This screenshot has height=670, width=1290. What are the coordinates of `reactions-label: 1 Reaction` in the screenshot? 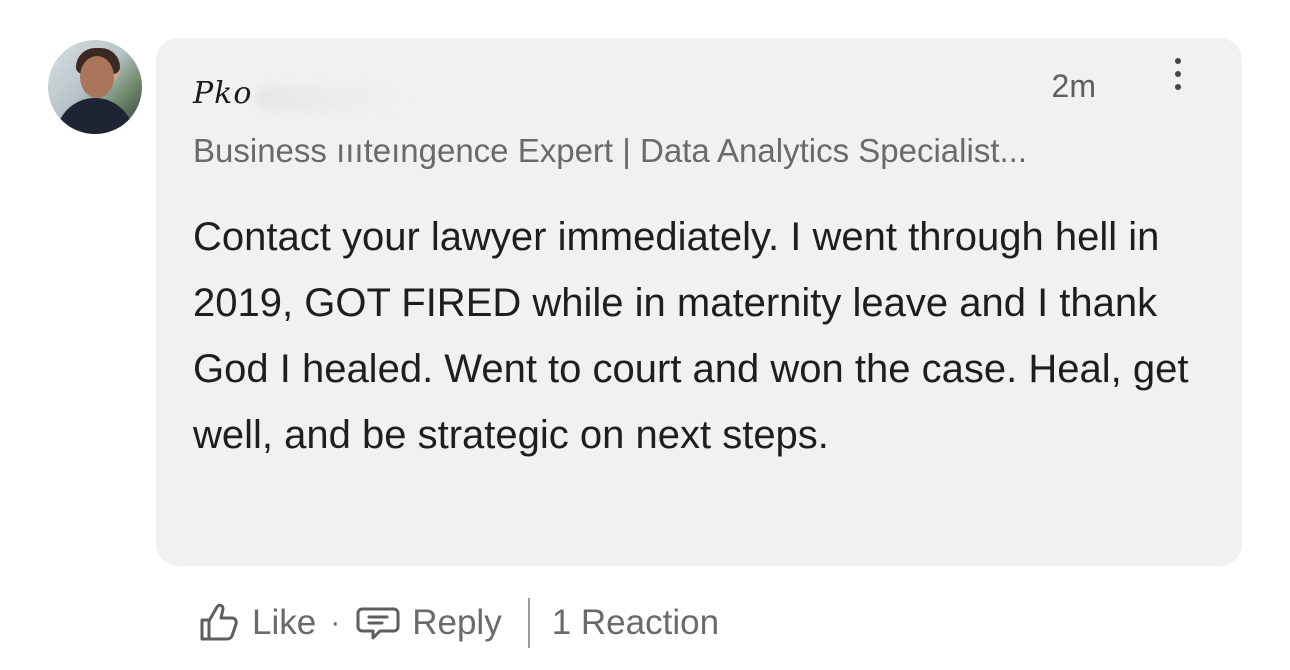 It's located at (635, 622).